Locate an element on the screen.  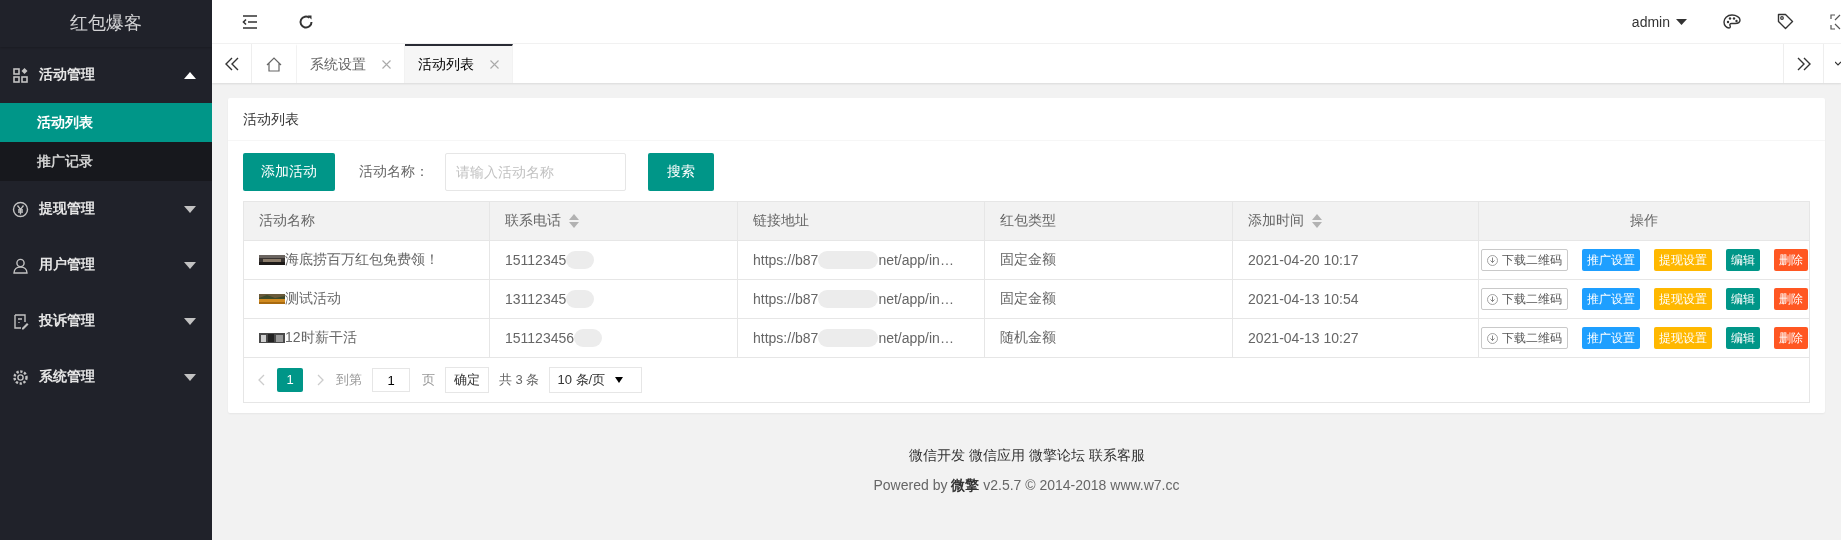
activity-name: 测试活动 is located at coordinates (313, 299).